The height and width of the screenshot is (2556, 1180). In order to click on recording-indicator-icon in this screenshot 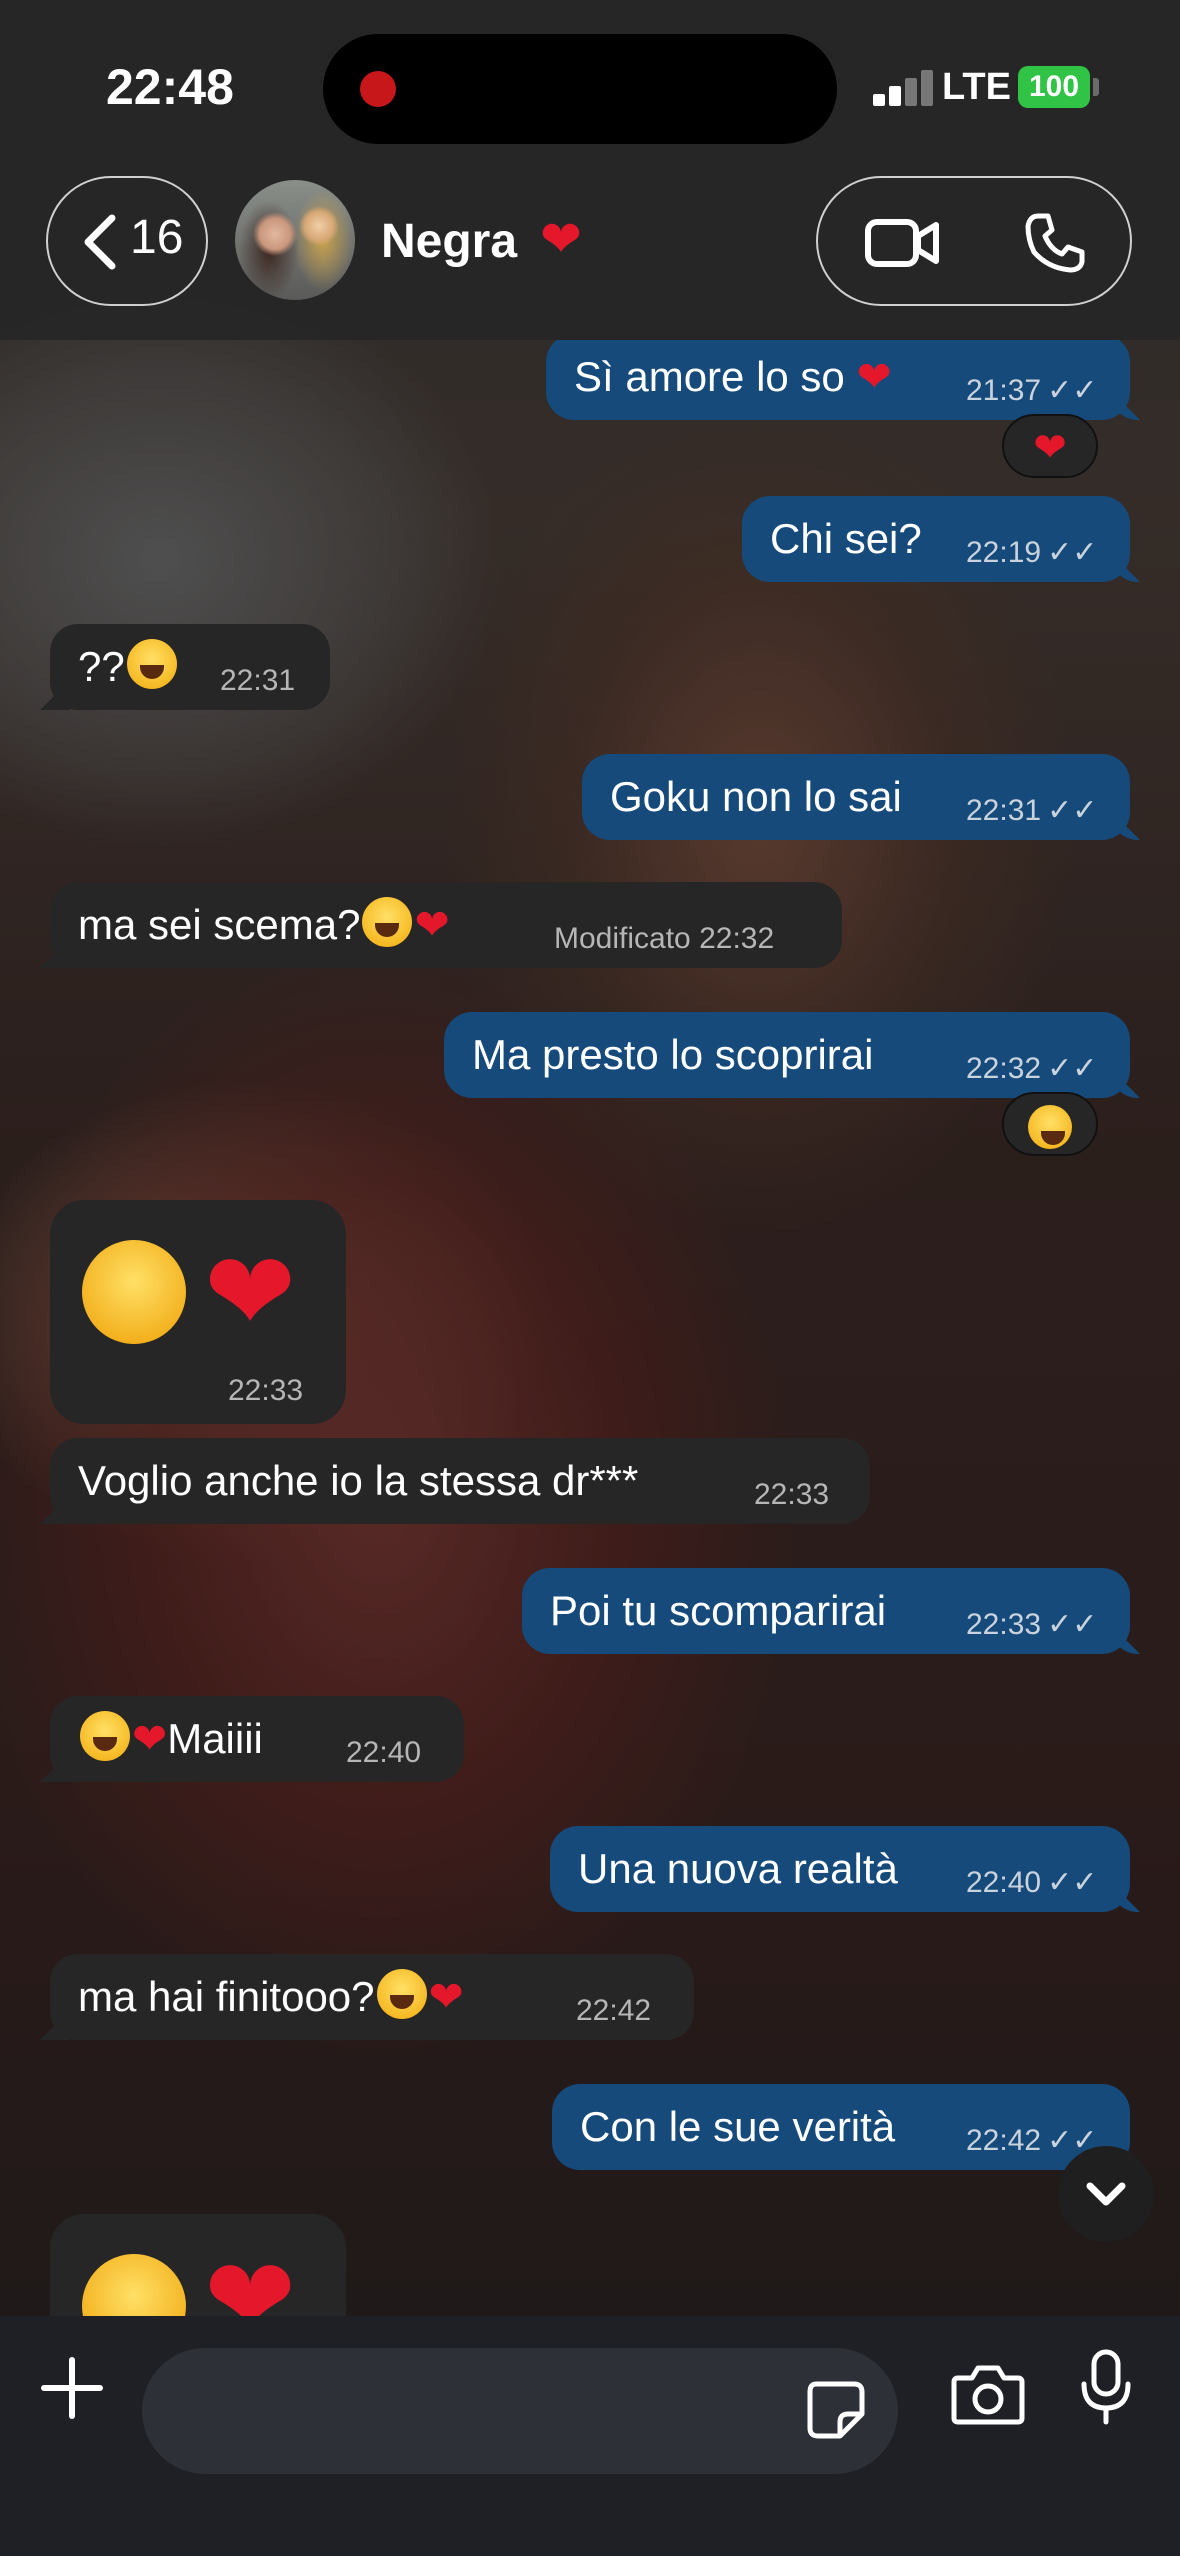, I will do `click(378, 89)`.